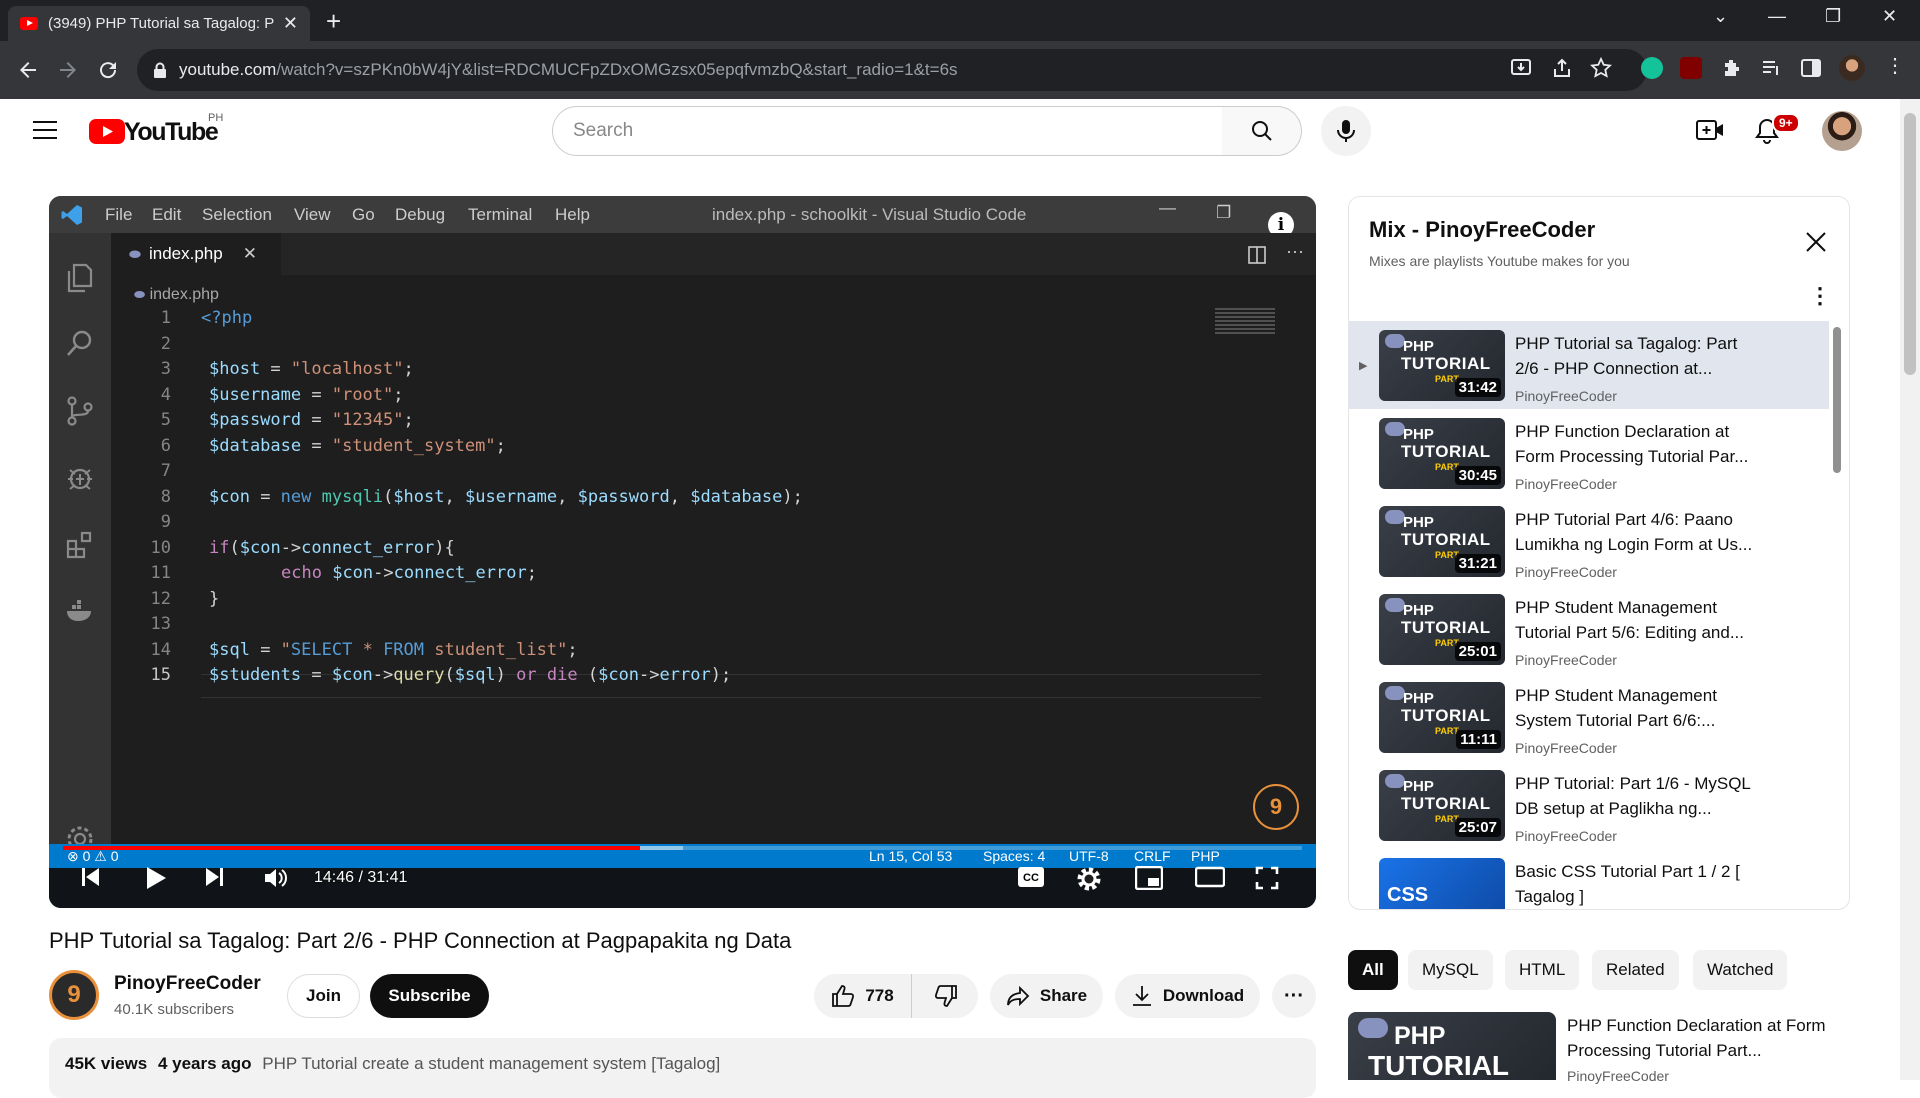 This screenshot has width=1920, height=1098. Describe the element at coordinates (1294, 996) in the screenshot. I see `more-actions-icon: ···` at that location.